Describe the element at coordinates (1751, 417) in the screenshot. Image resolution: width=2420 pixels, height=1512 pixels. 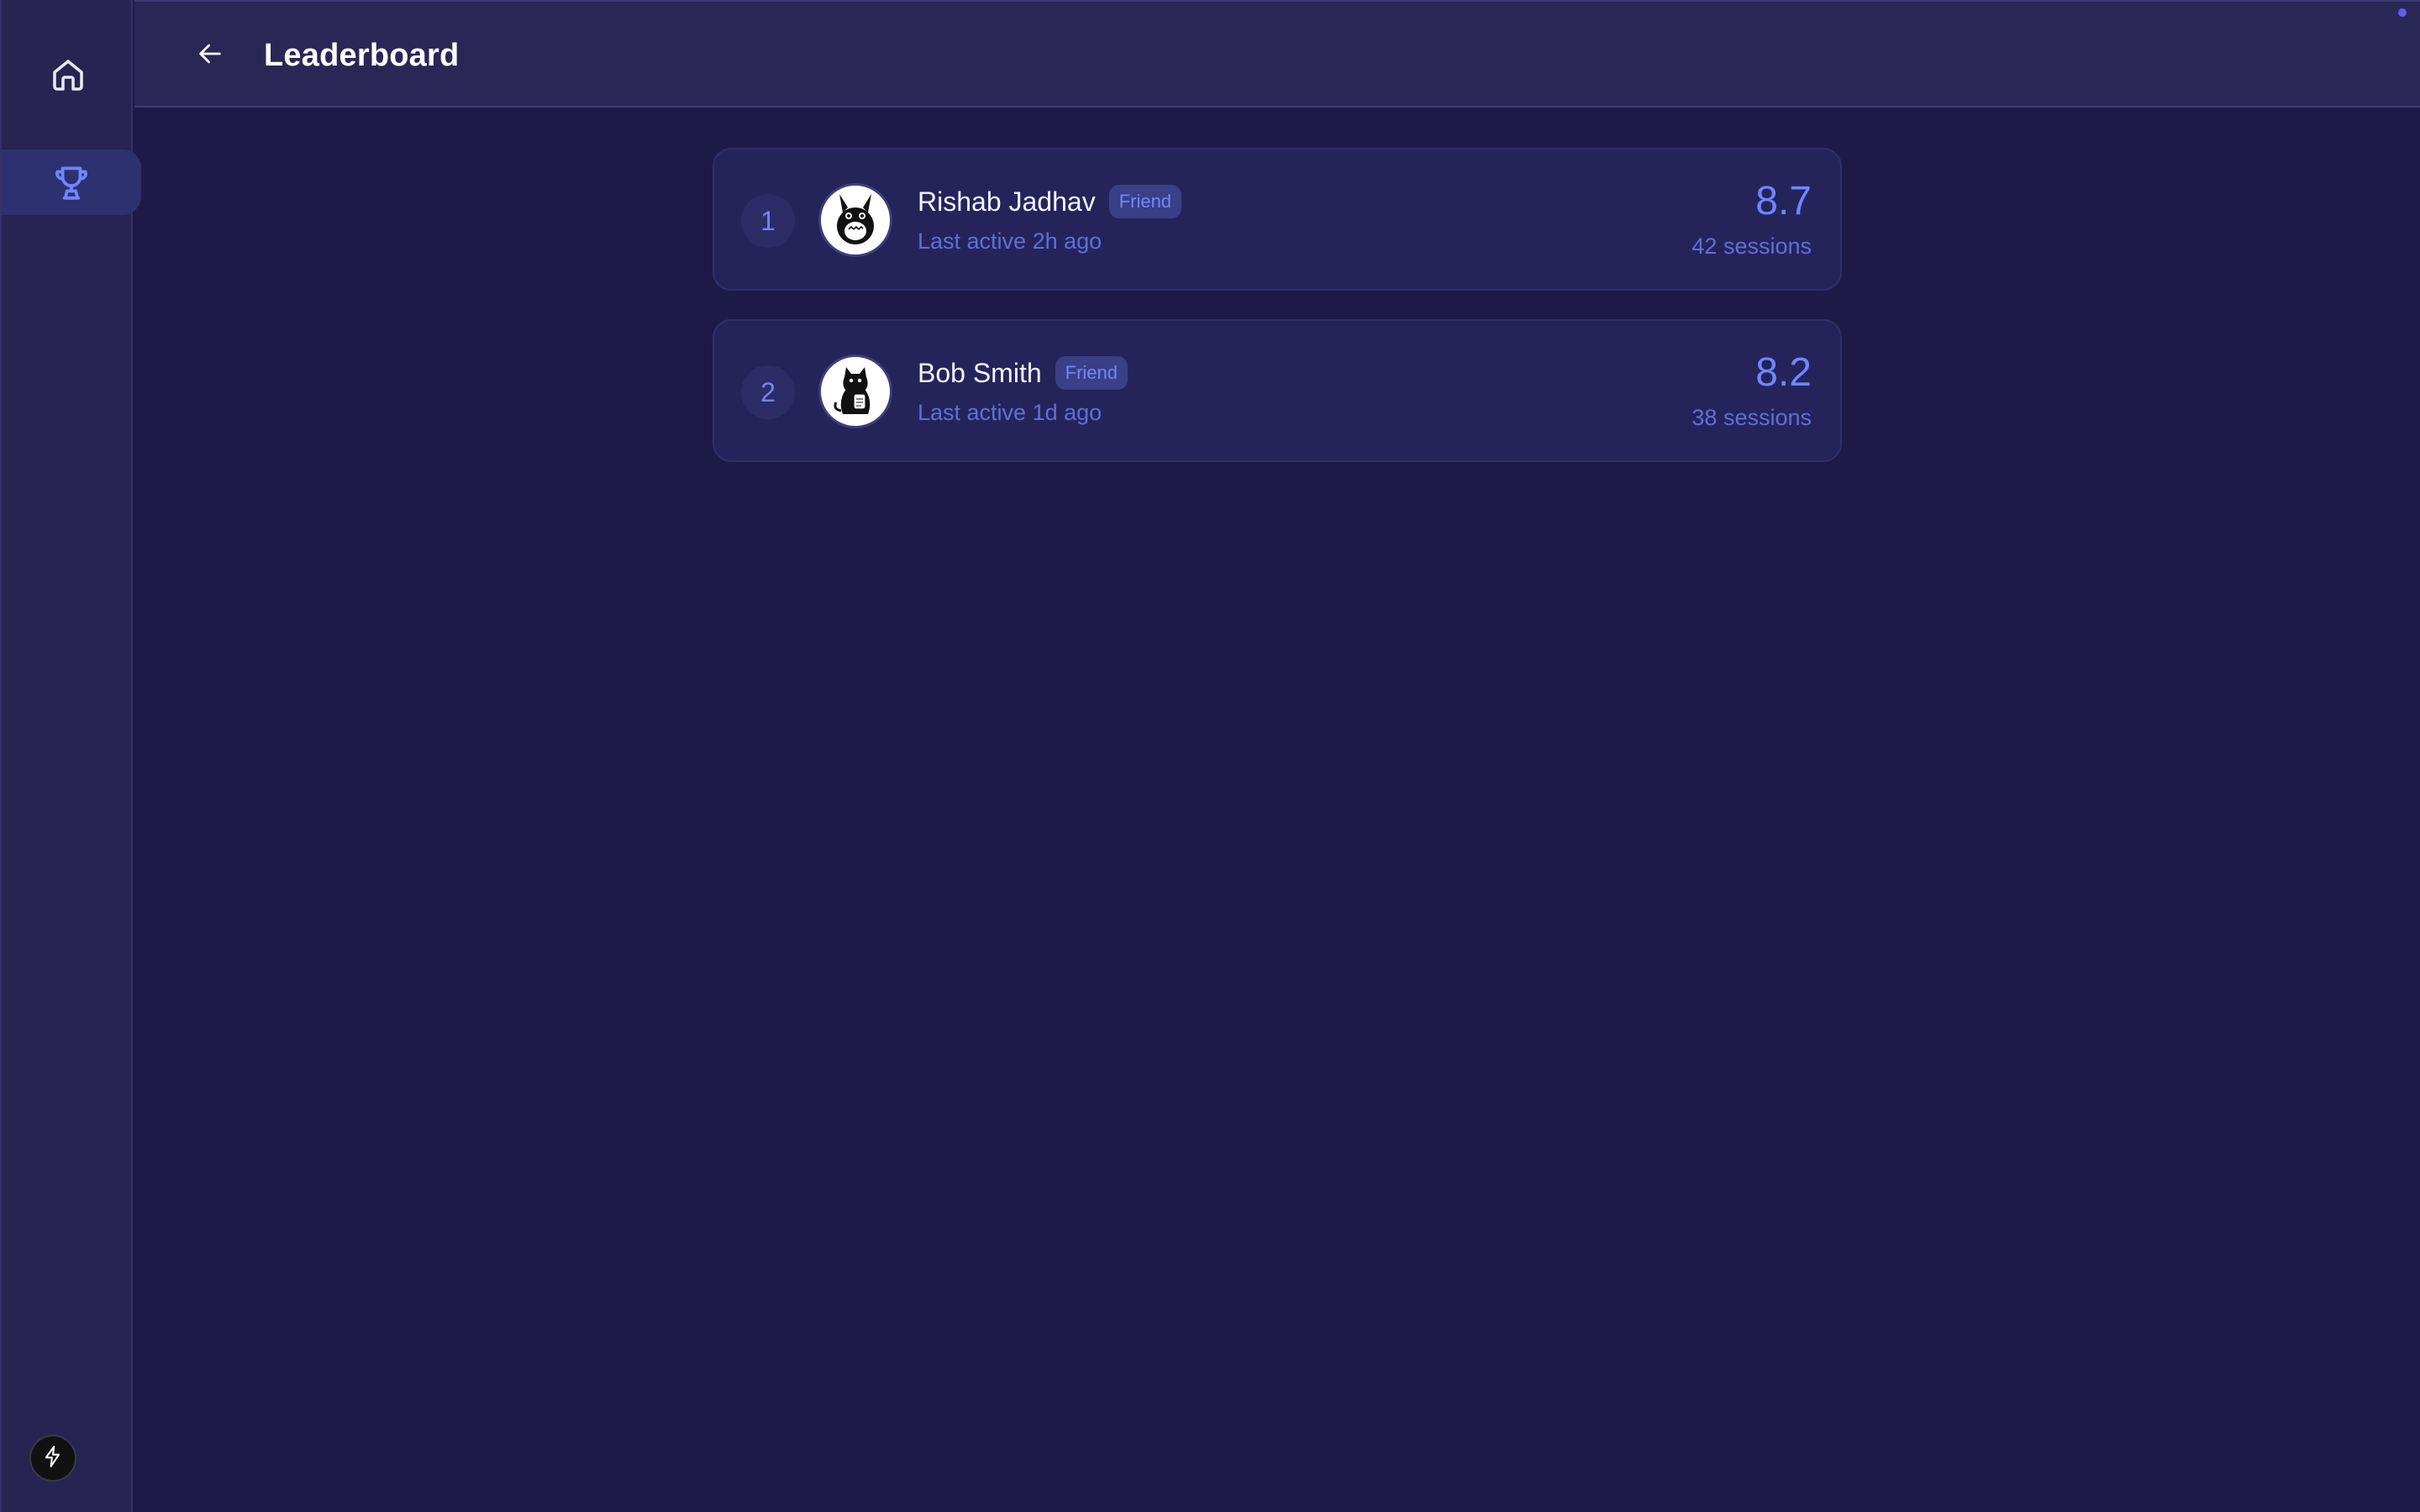
I see `sessions-count: 38 sessions` at that location.